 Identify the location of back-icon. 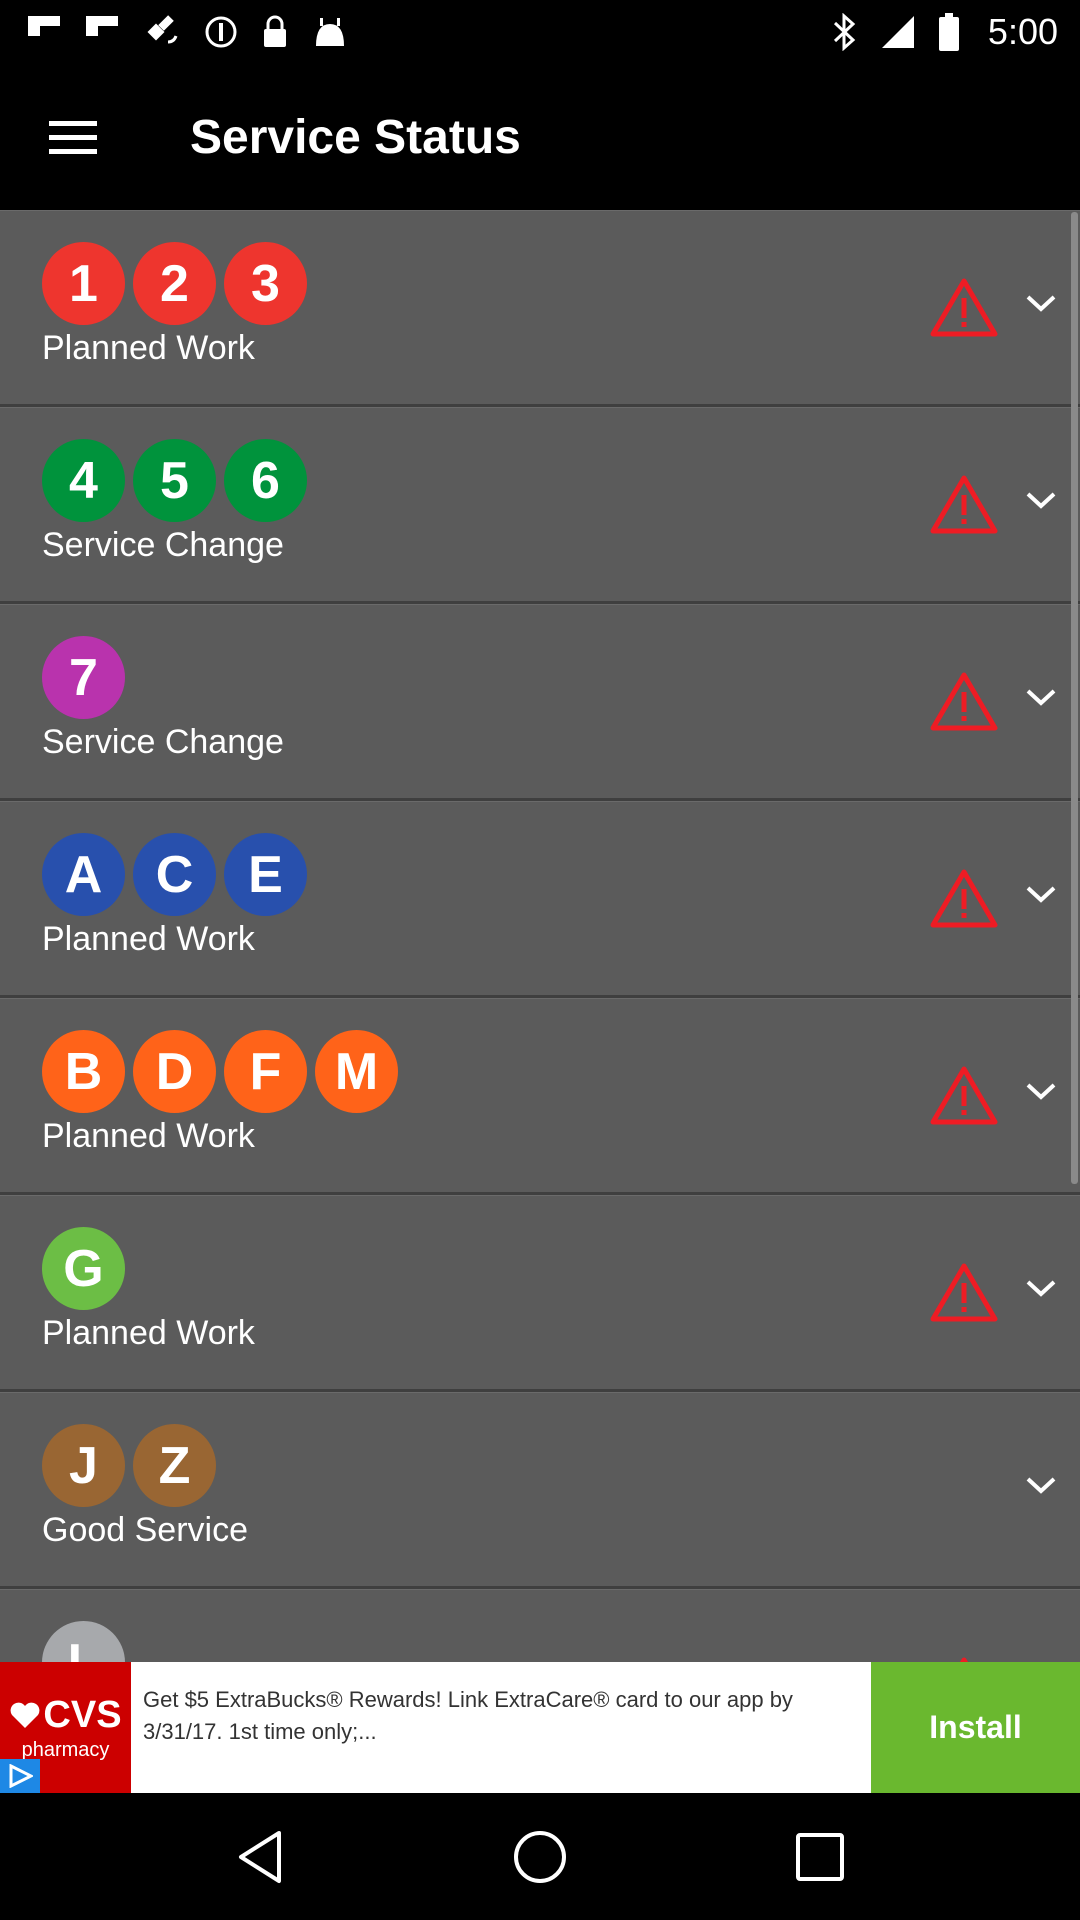
(260, 1856).